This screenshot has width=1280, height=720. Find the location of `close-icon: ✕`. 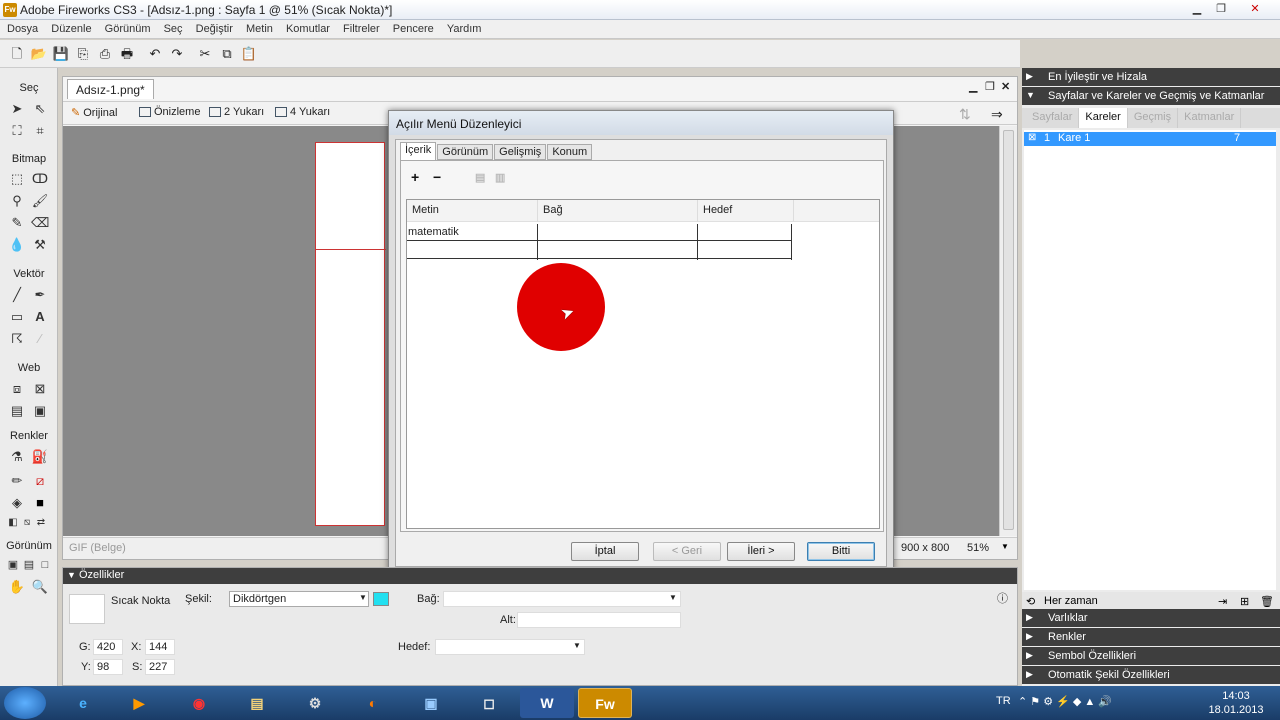

close-icon: ✕ is located at coordinates (1255, 9).